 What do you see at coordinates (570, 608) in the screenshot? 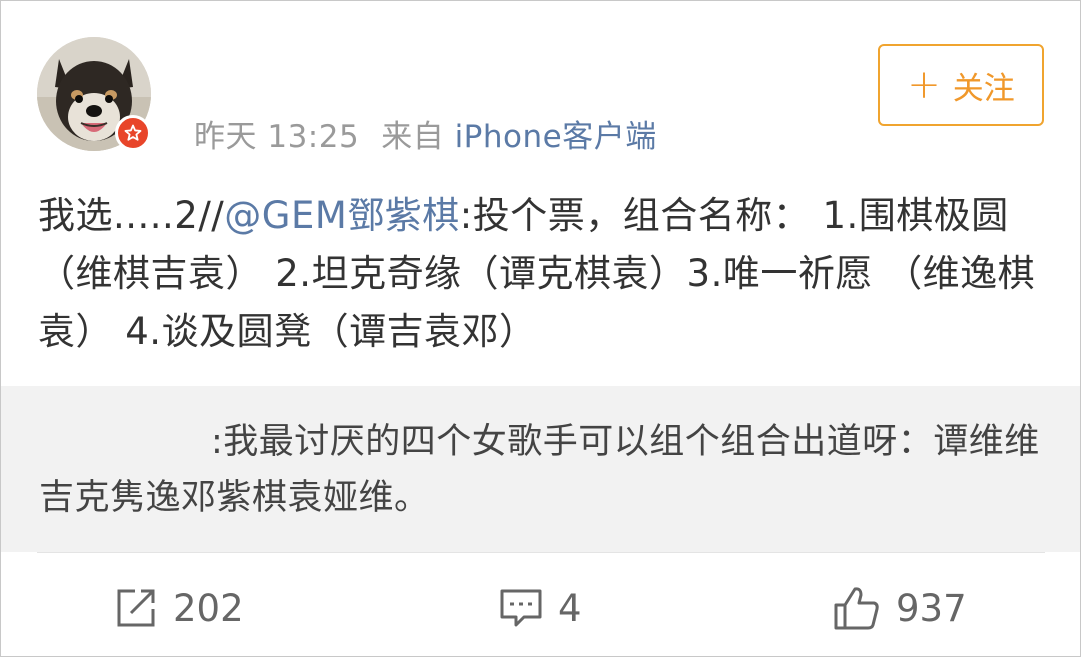
I see `comment-count: 4` at bounding box center [570, 608].